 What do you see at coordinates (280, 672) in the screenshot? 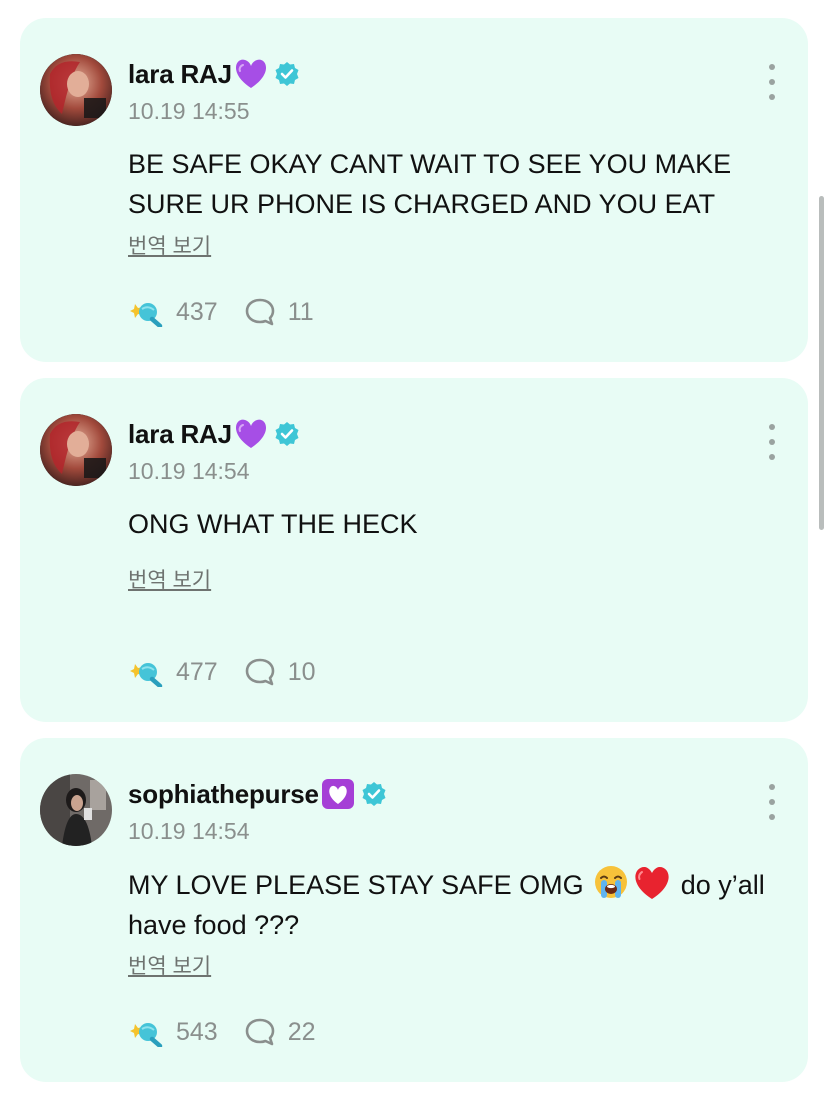
I see `comment-button: 10` at bounding box center [280, 672].